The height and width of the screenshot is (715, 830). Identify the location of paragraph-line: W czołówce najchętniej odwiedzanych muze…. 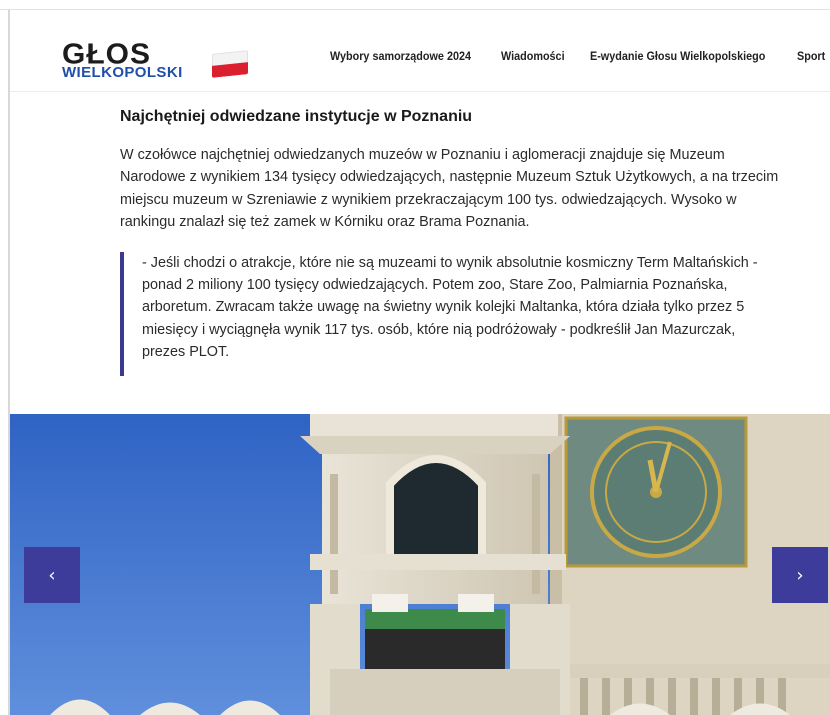
(422, 155).